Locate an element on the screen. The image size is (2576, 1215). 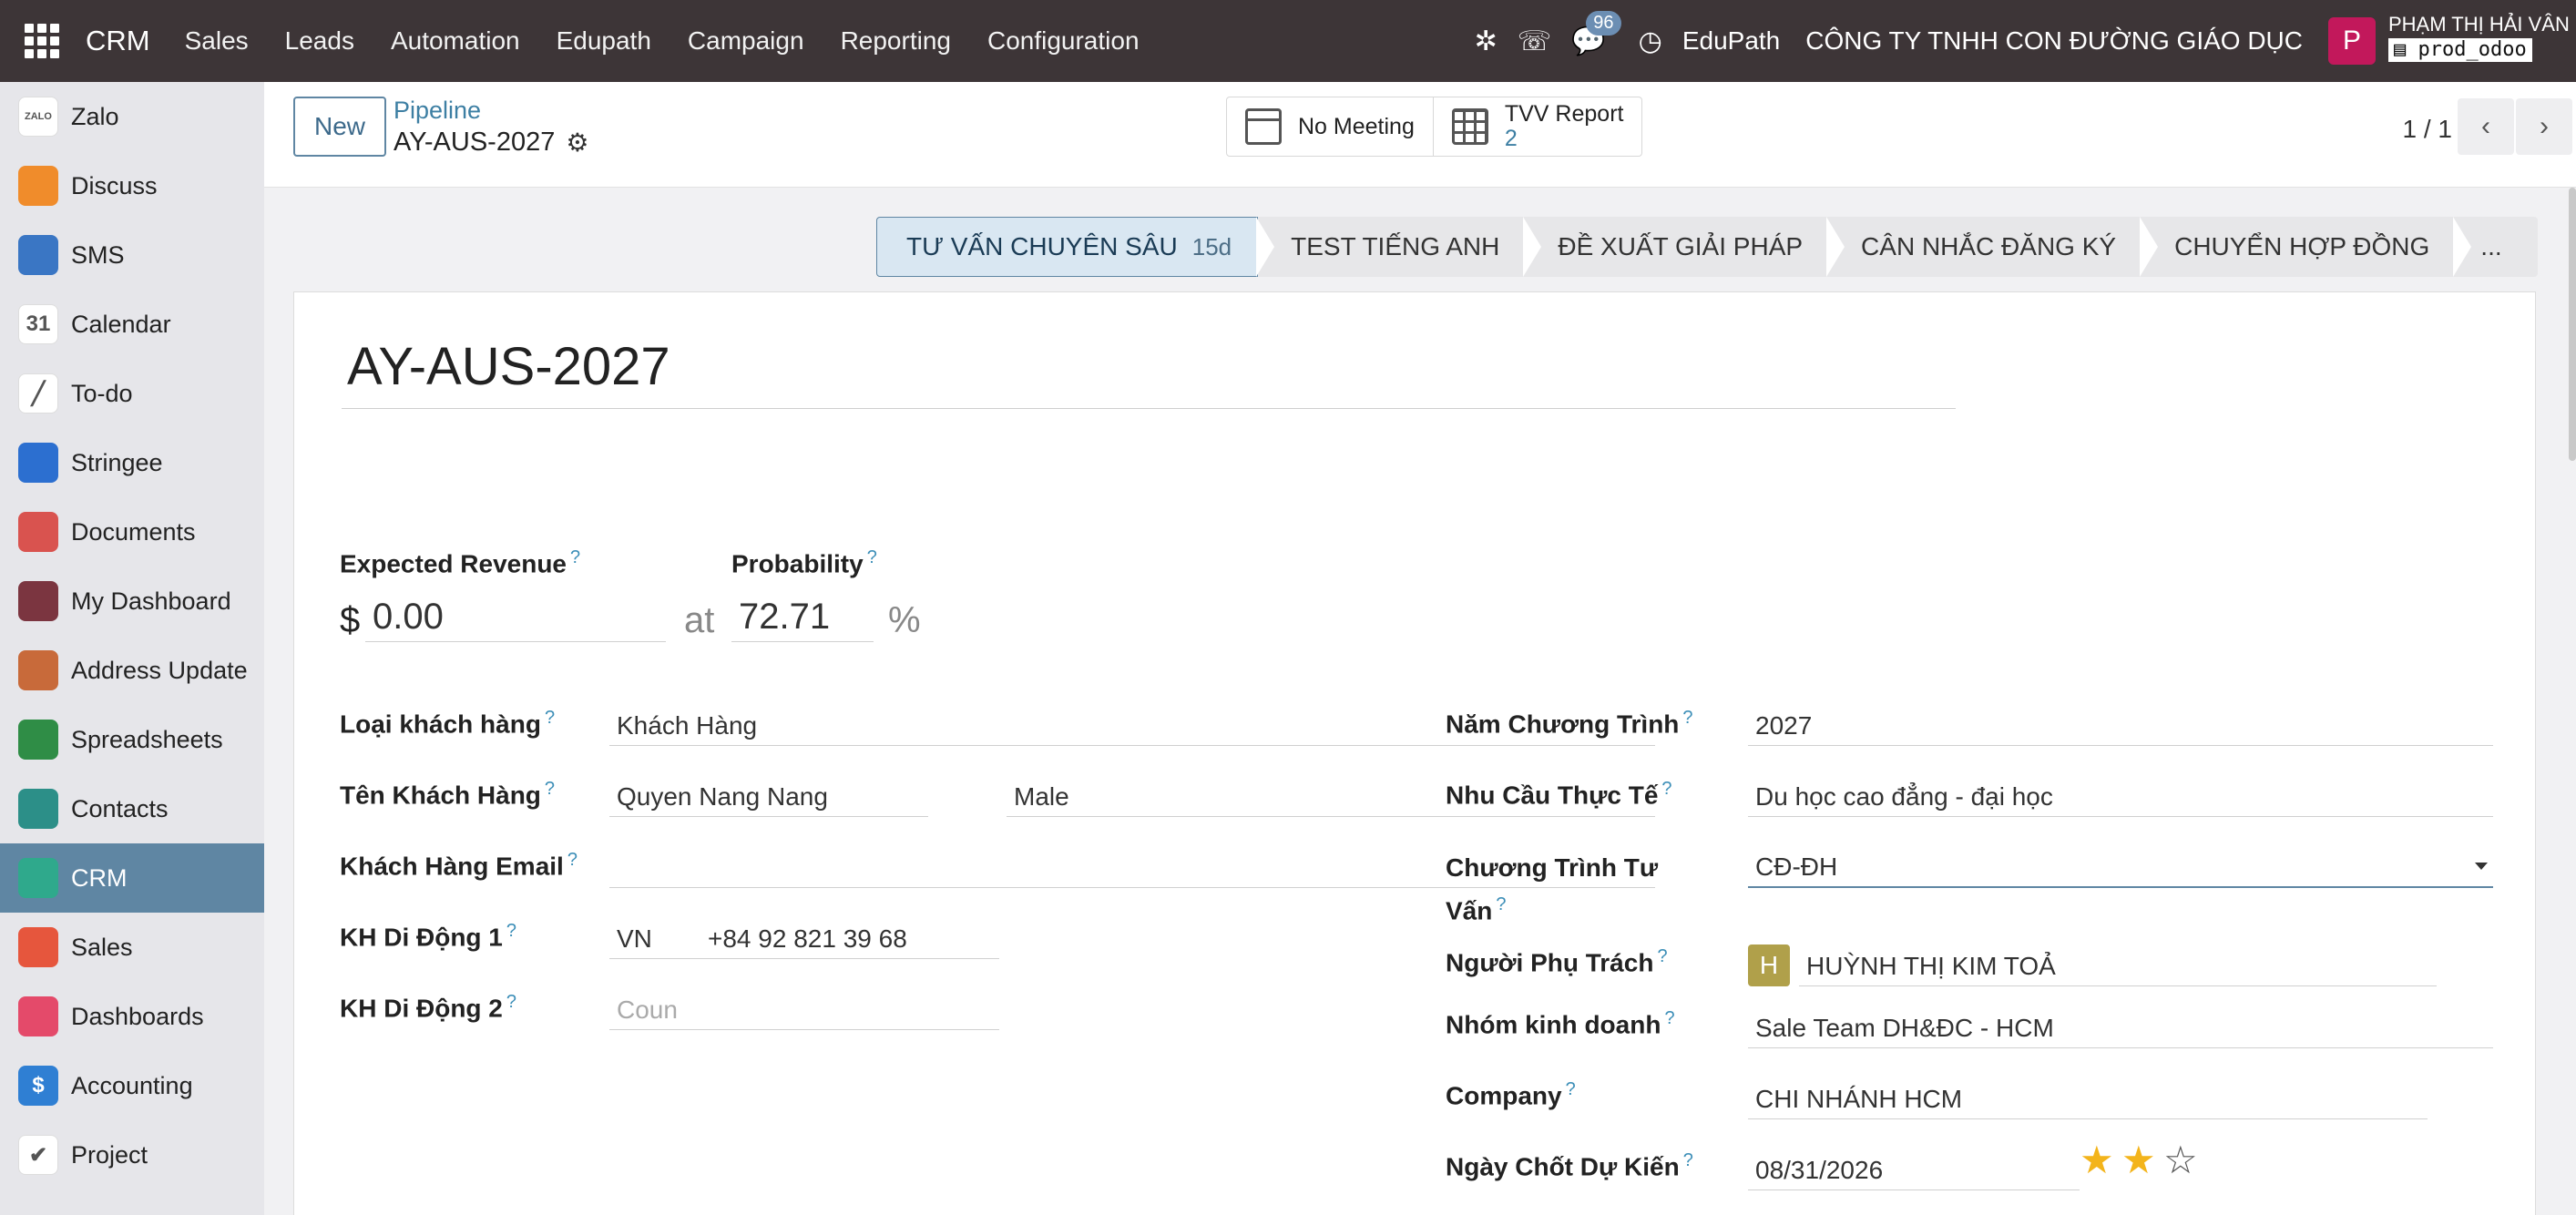
documents-icon is located at coordinates (38, 532).